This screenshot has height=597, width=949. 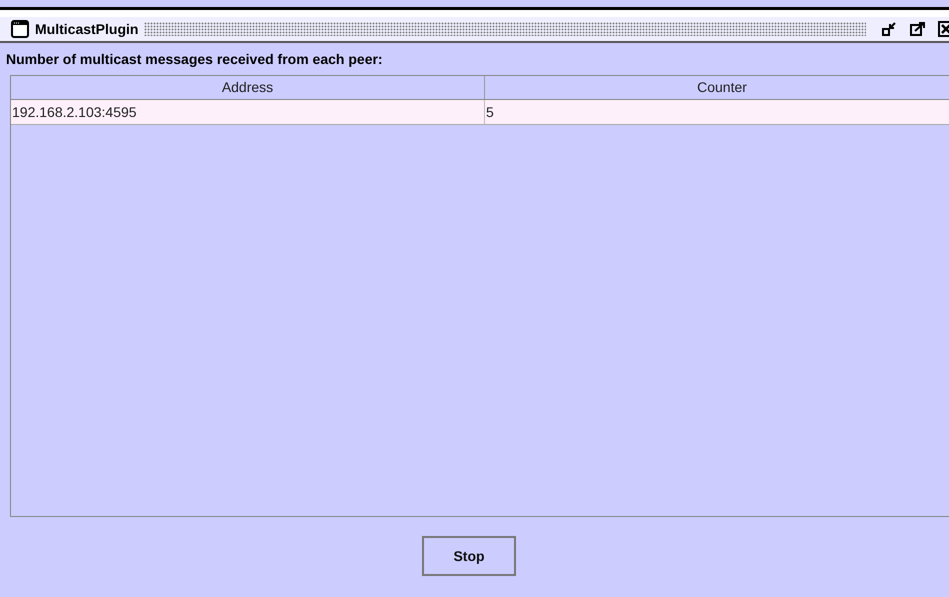 What do you see at coordinates (717, 112) in the screenshot?
I see `table-cell: 5` at bounding box center [717, 112].